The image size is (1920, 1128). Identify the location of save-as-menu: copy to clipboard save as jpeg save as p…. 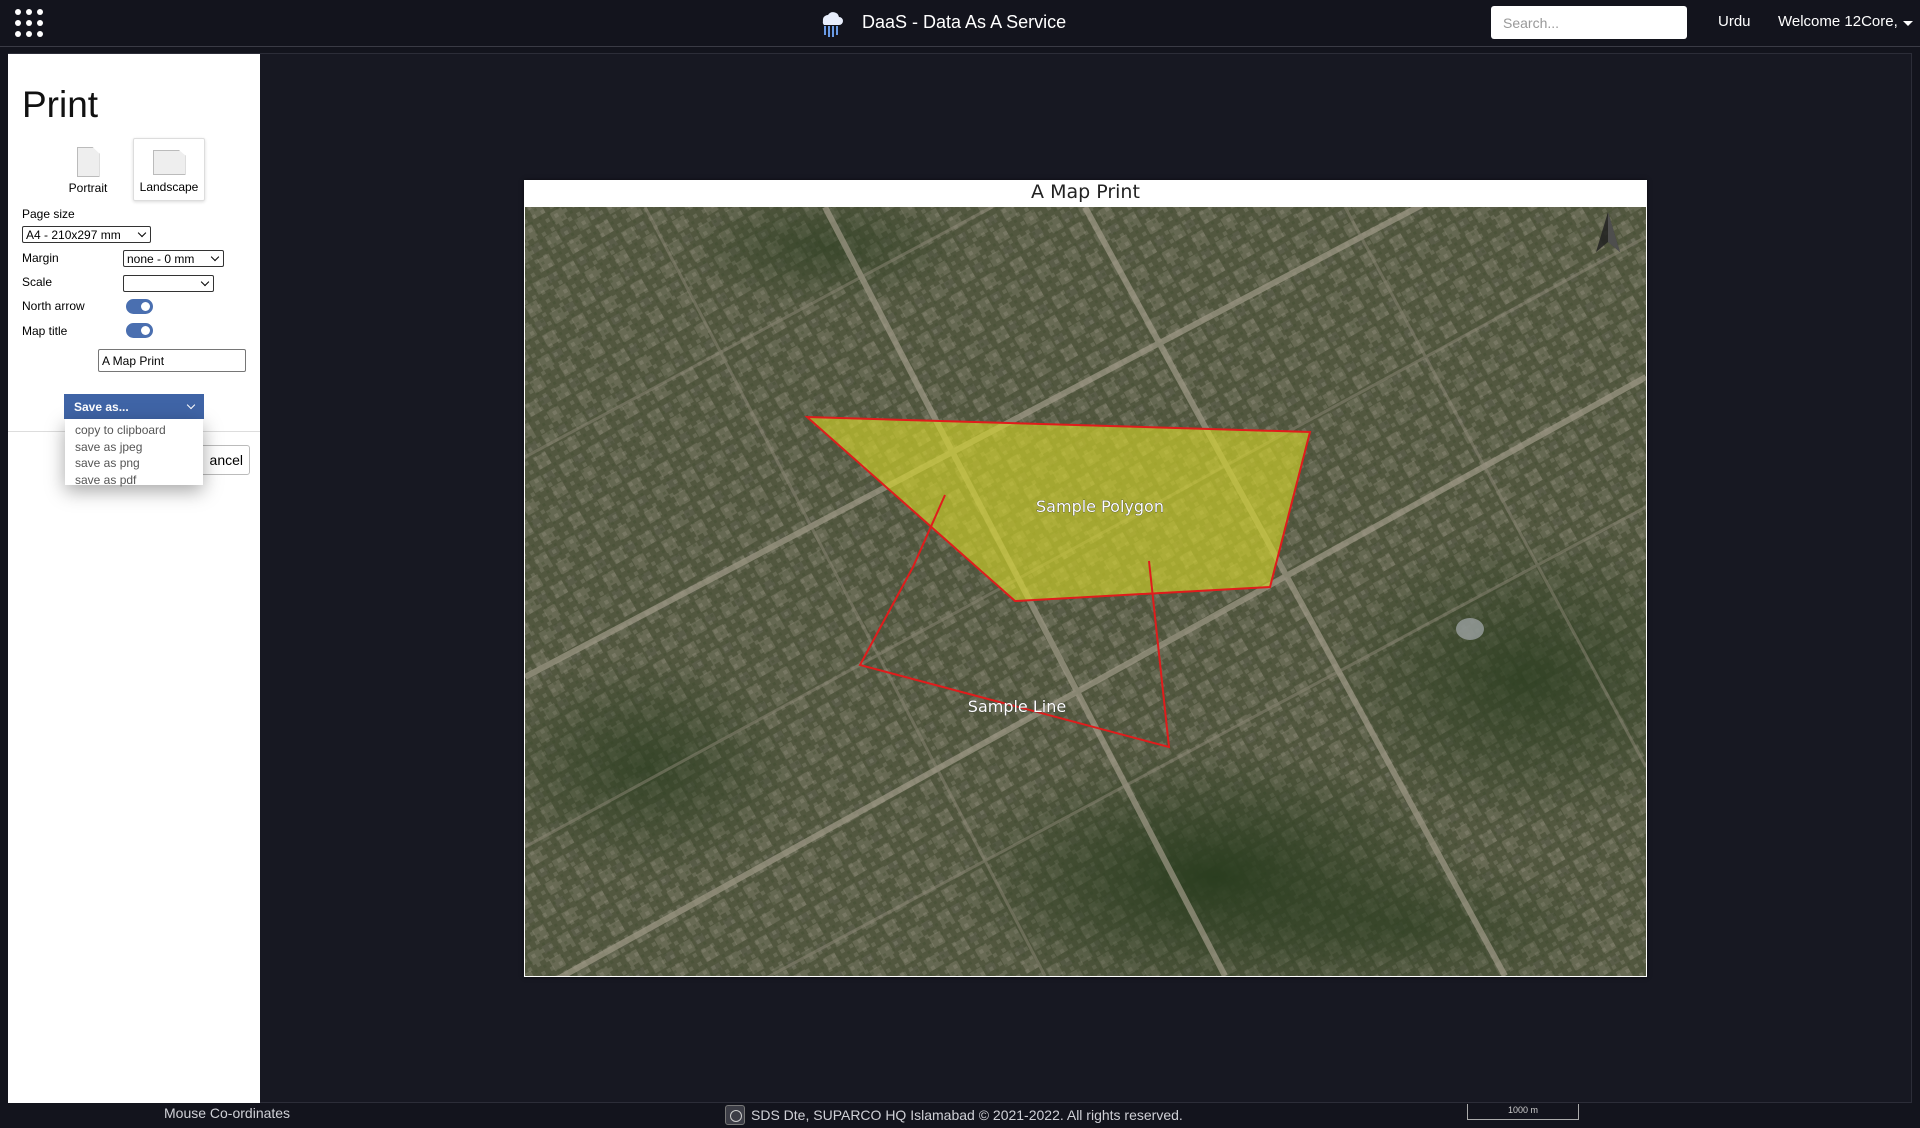
(134, 453).